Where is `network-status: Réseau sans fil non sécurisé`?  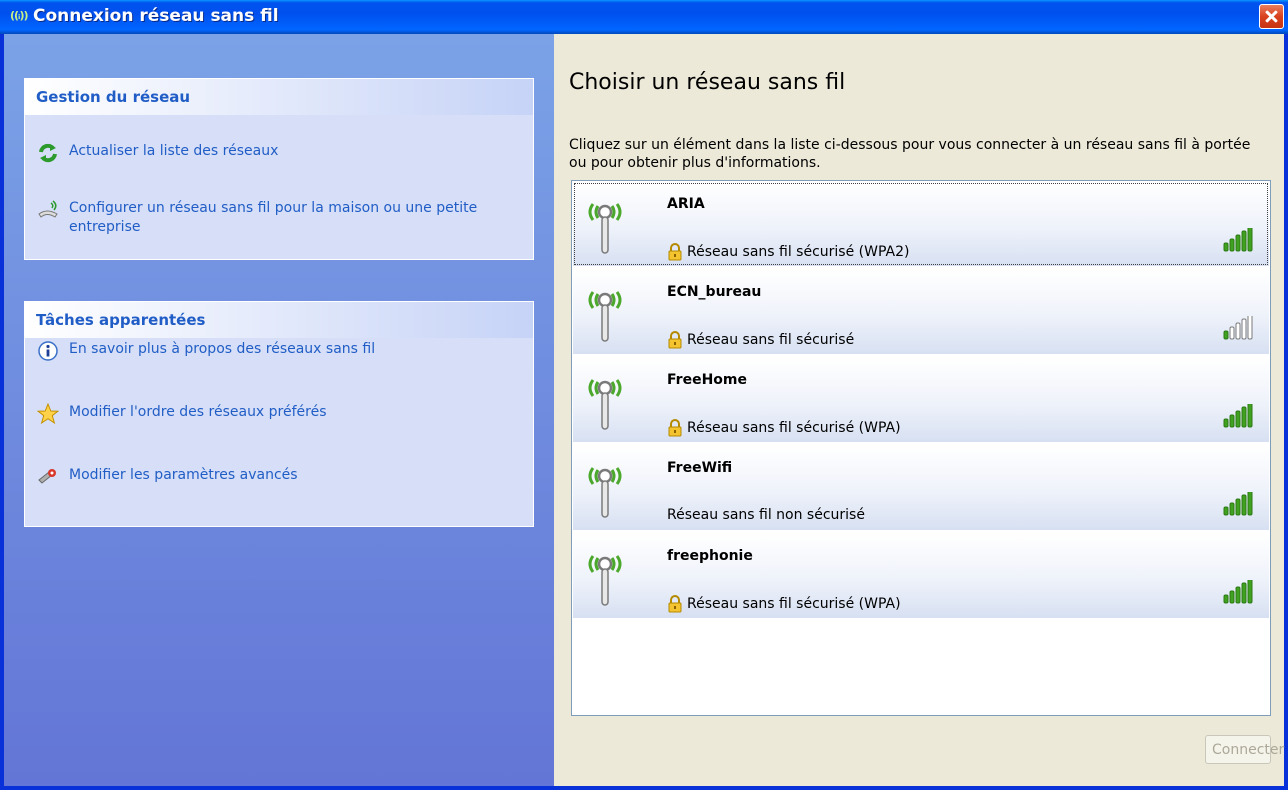
network-status: Réseau sans fil non sécurisé is located at coordinates (766, 515).